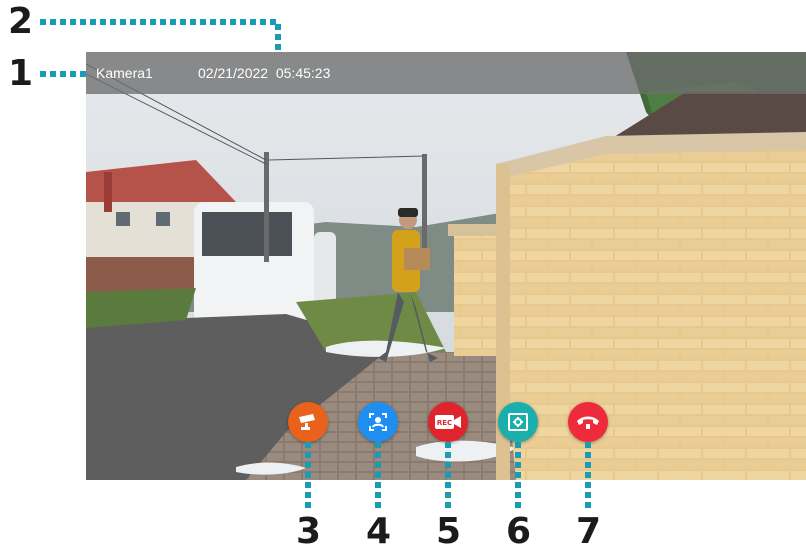 The width and height of the screenshot is (806, 554). Describe the element at coordinates (303, 73) in the screenshot. I see `time-label: 05:45:23` at that location.